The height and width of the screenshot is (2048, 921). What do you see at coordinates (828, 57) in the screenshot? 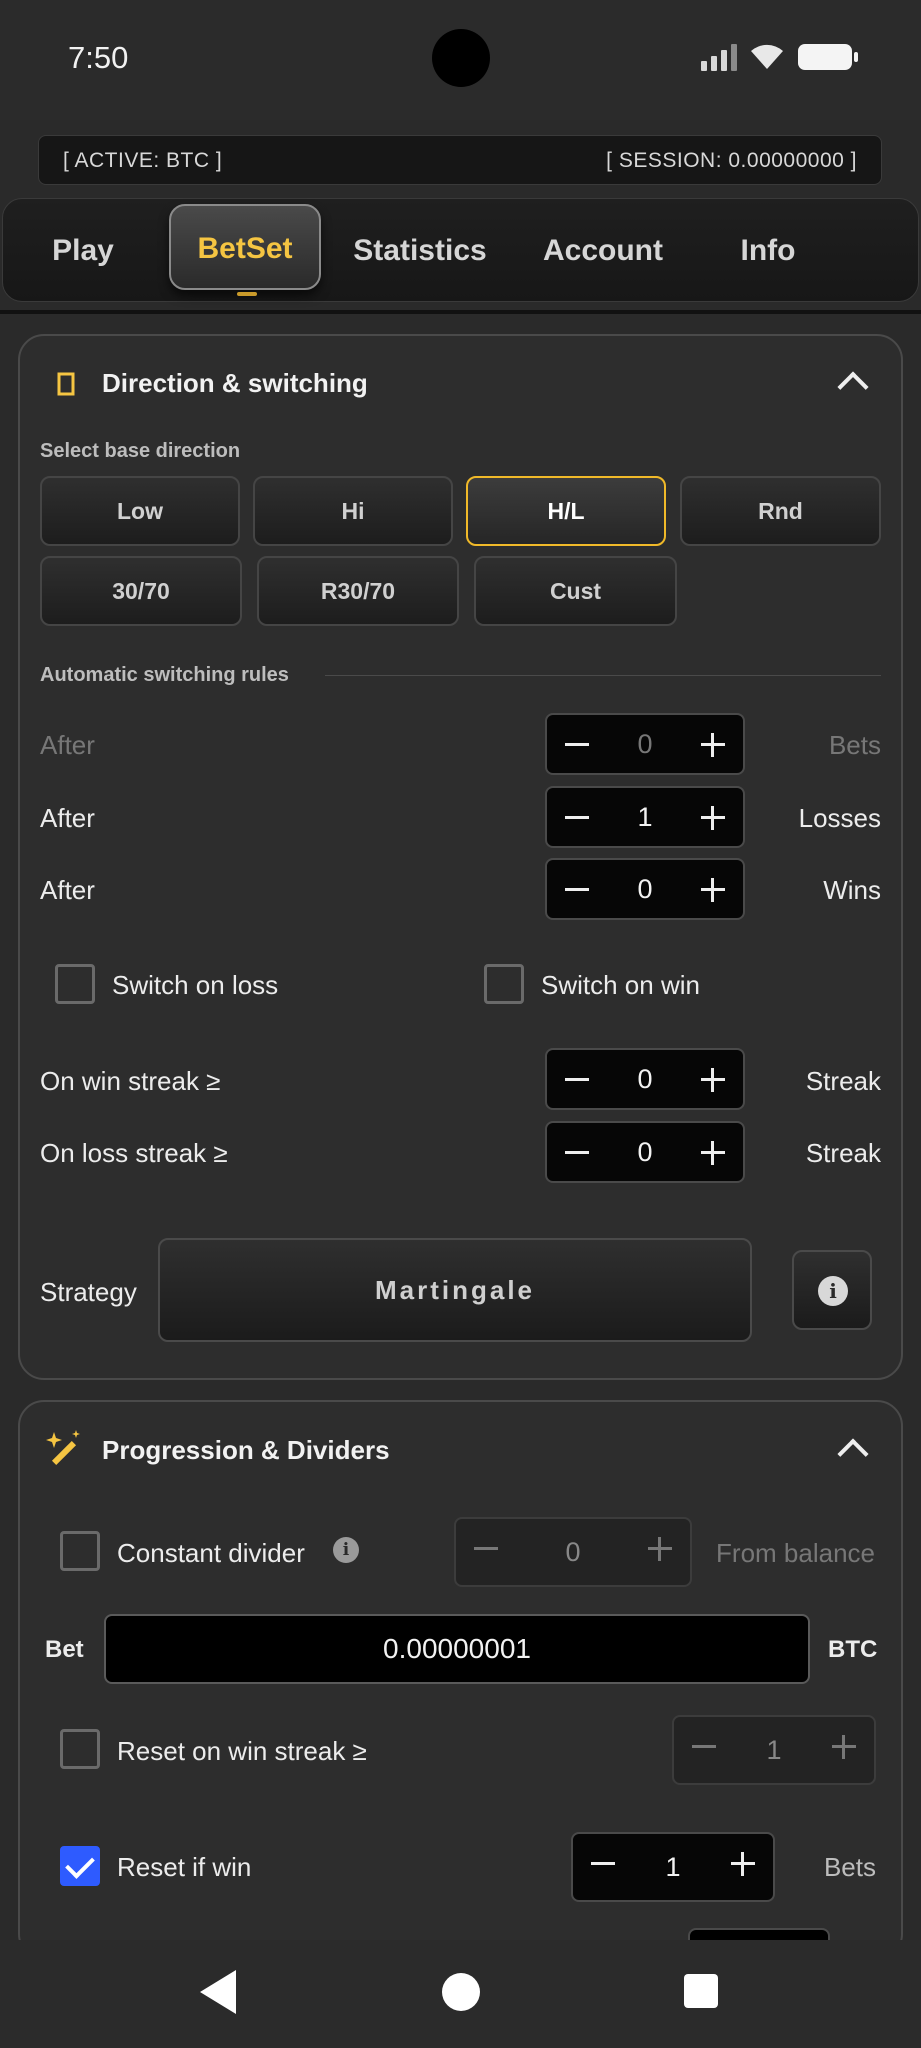
I see `battery-icon` at bounding box center [828, 57].